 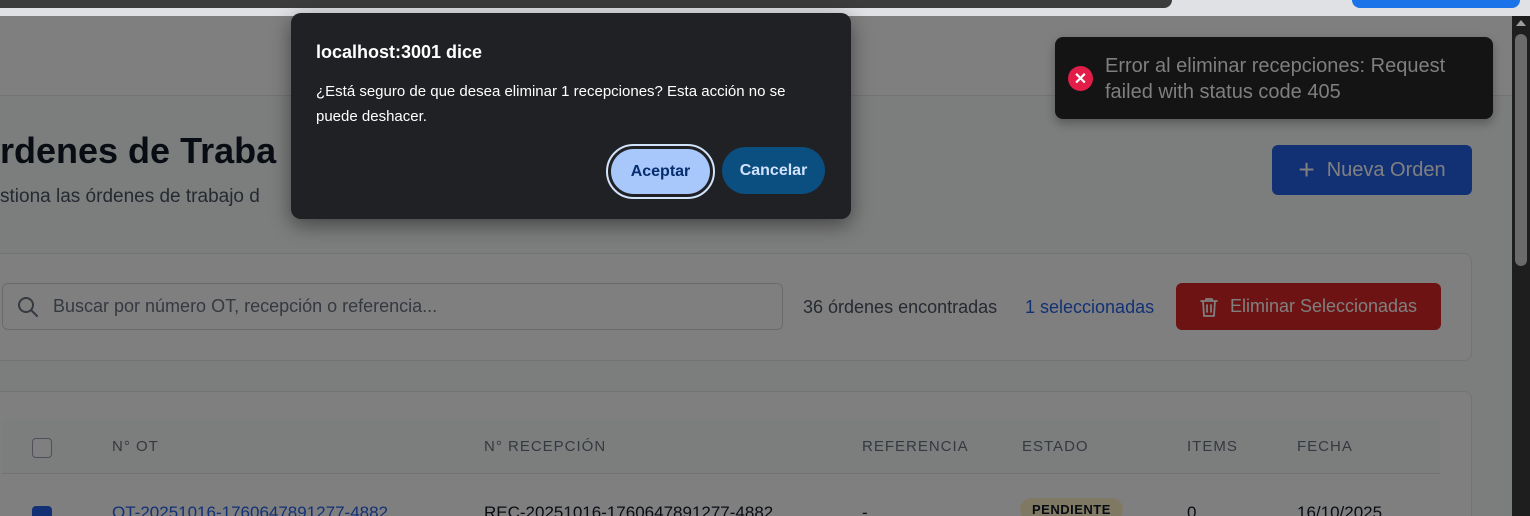 I want to click on accept-button-label: Aceptar, so click(x=660, y=171).